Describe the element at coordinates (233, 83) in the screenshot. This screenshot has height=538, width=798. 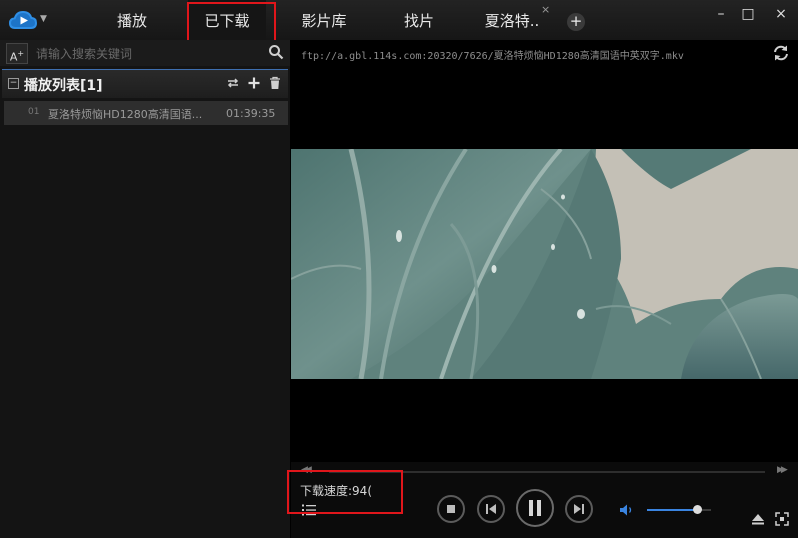
I see `loop-icon` at that location.